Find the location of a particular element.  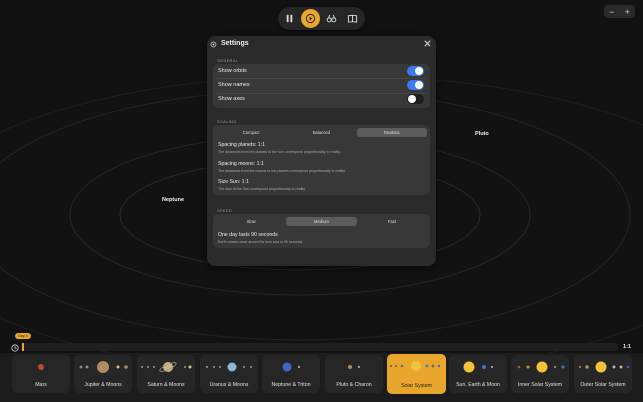

speed-section-label: SPEED is located at coordinates (225, 210).